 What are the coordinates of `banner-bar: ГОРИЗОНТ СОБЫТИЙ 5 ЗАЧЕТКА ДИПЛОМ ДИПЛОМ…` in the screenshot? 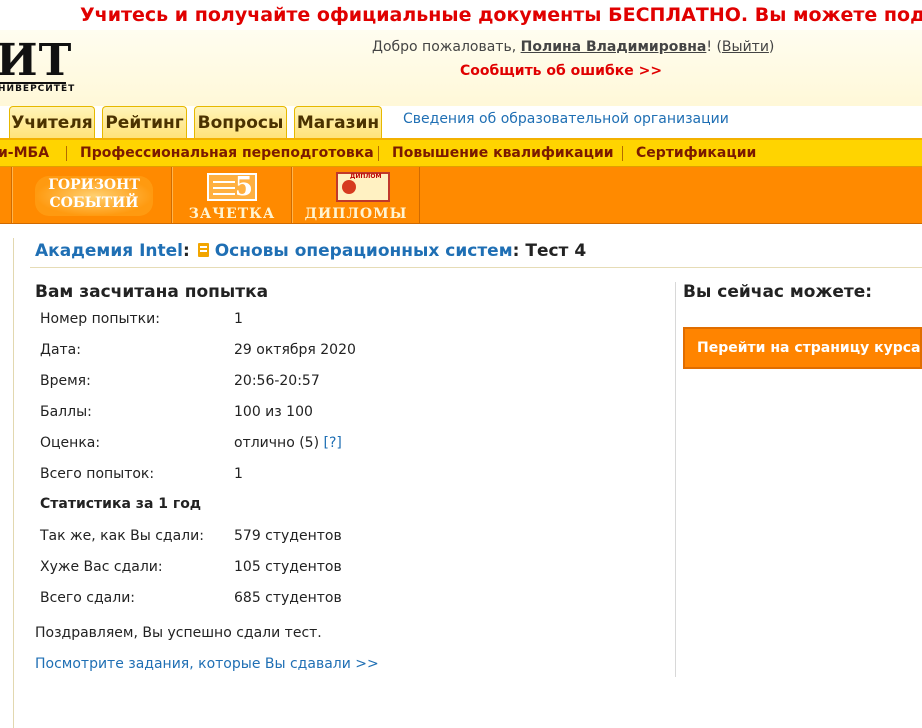 It's located at (461, 195).